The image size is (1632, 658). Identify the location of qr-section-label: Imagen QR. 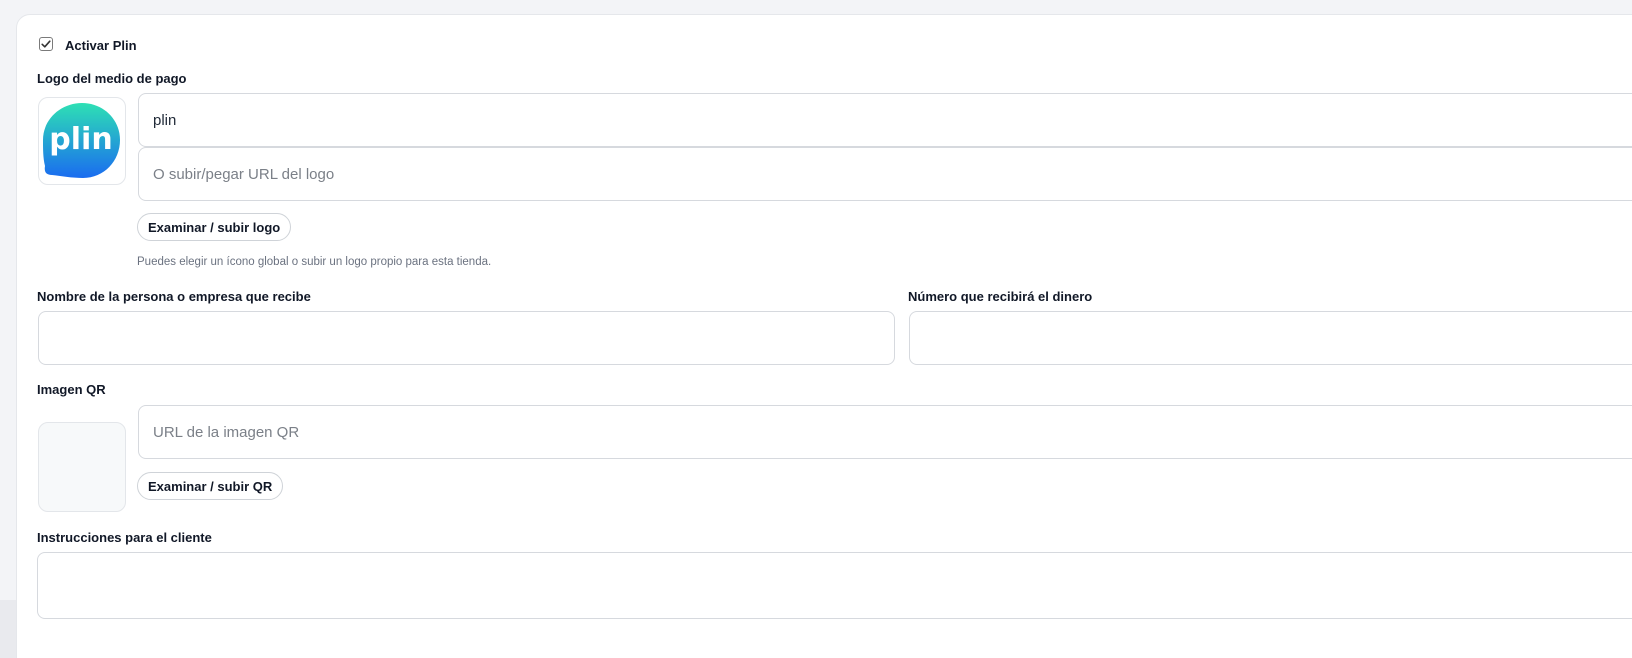
(71, 389).